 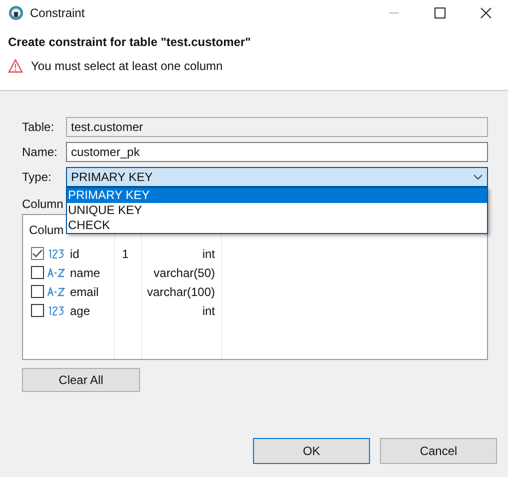 I want to click on dialog-heading: Create constraint for table "test.customer", so click(x=130, y=42).